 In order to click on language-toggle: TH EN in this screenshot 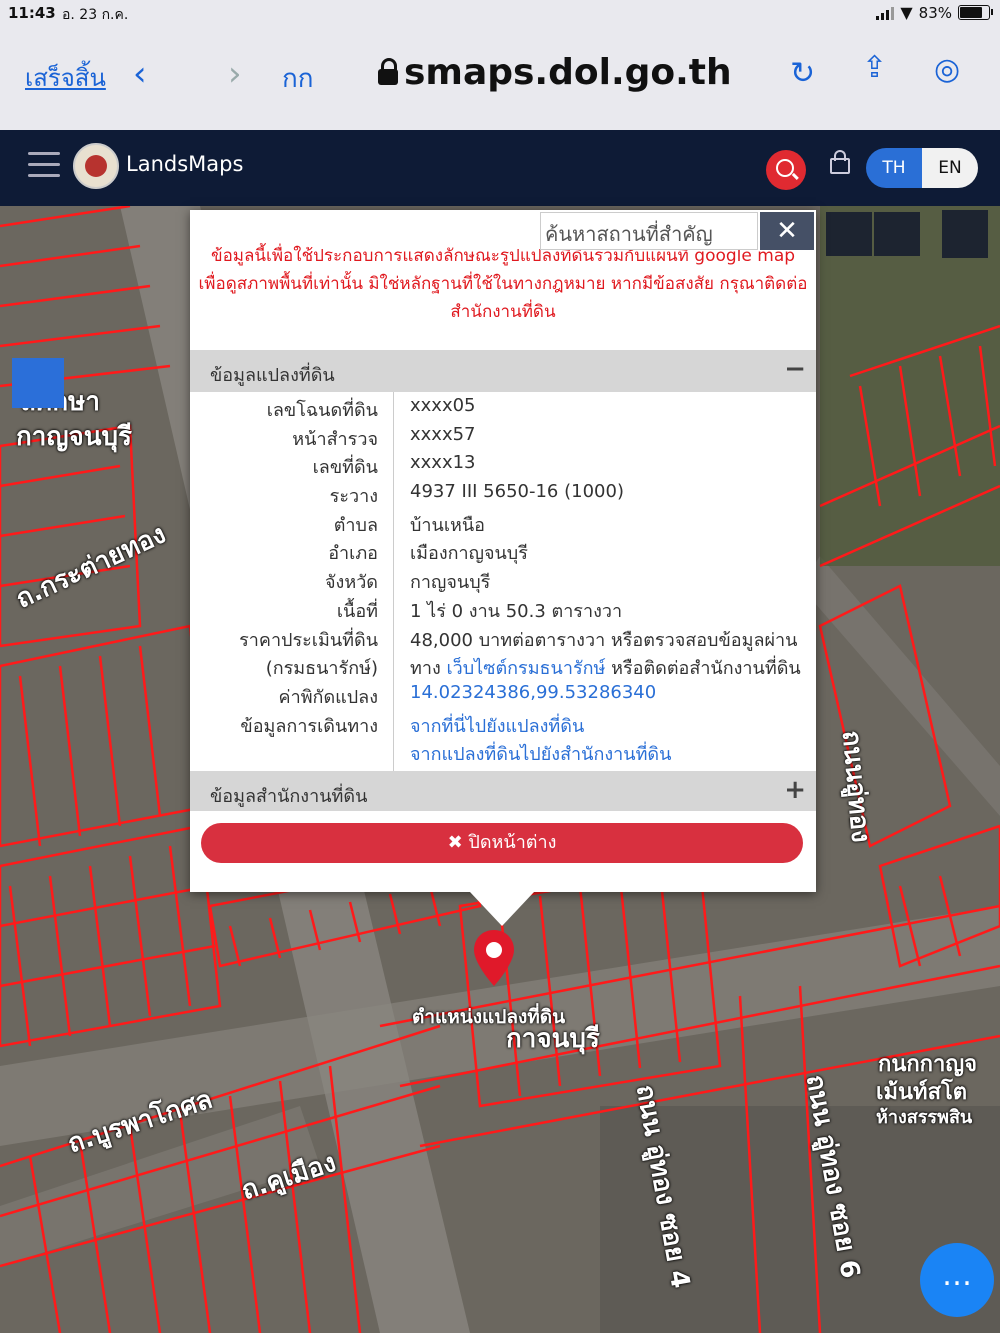, I will do `click(922, 168)`.